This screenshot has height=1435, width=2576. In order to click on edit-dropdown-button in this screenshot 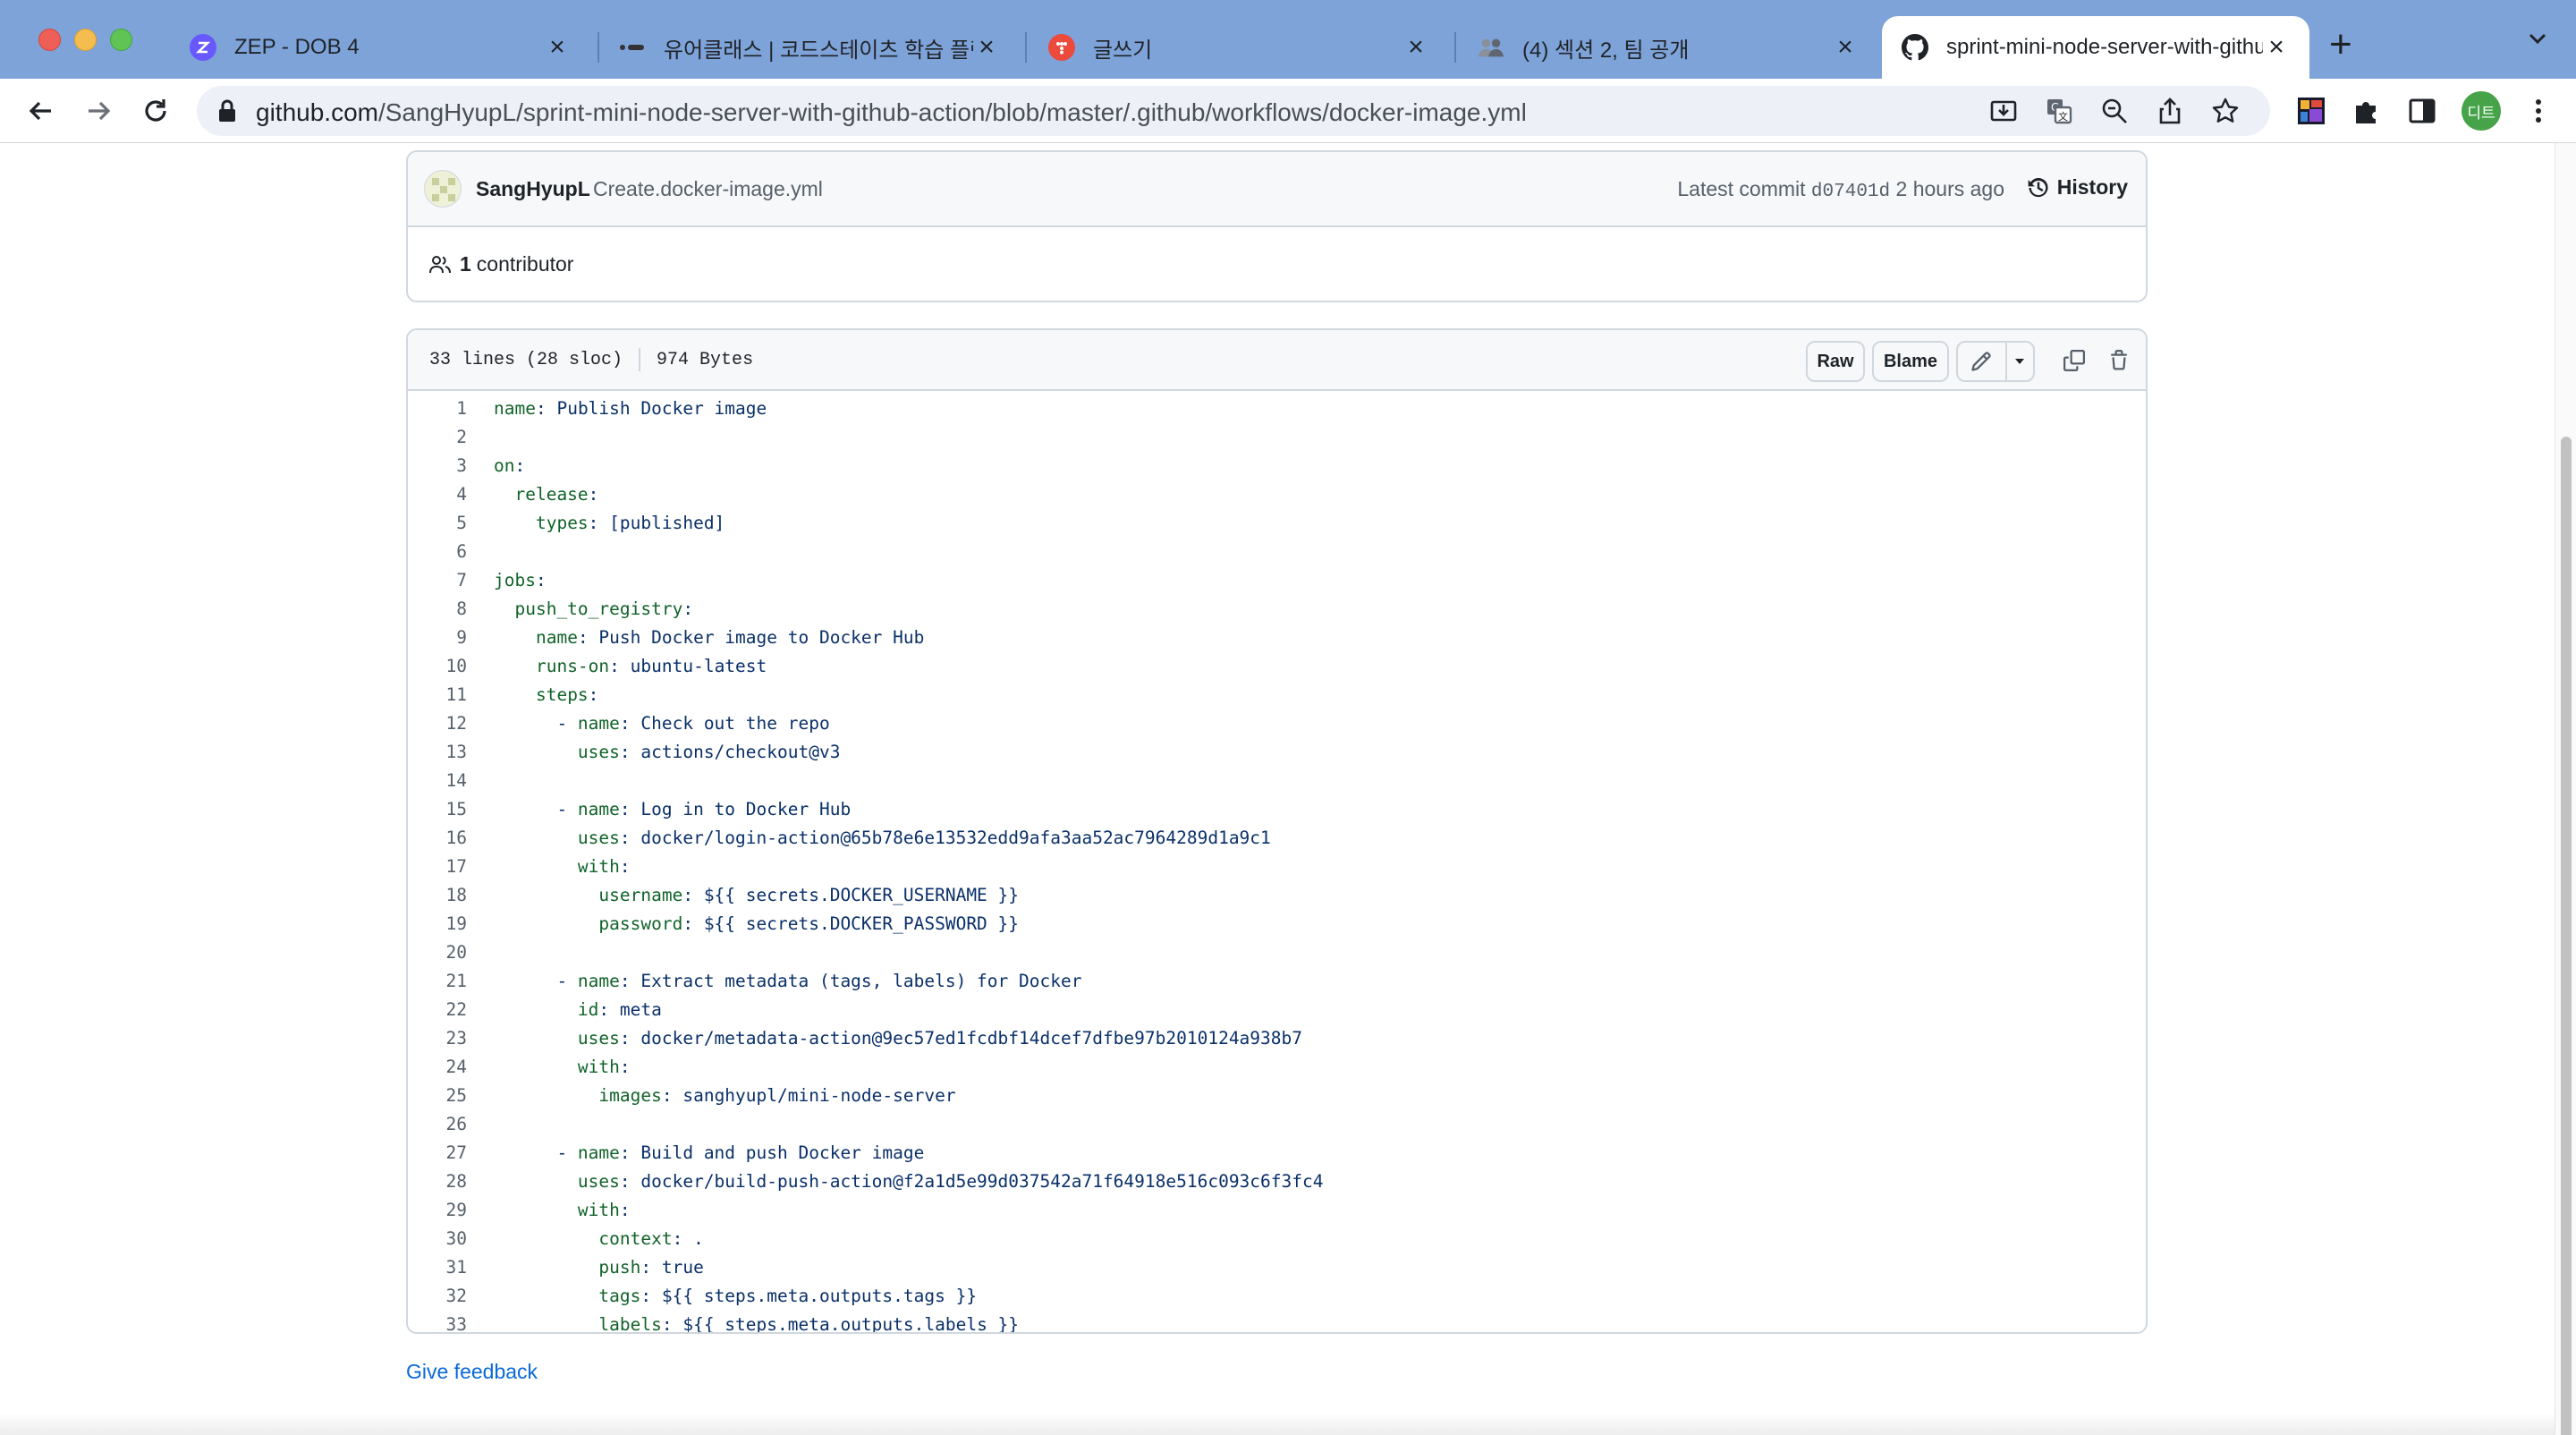, I will do `click(2020, 361)`.